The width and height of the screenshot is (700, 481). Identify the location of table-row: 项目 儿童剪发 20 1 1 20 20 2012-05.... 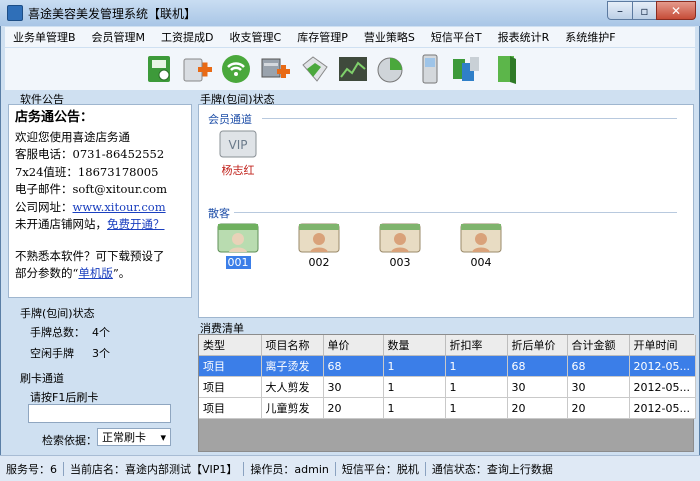
(447, 408).